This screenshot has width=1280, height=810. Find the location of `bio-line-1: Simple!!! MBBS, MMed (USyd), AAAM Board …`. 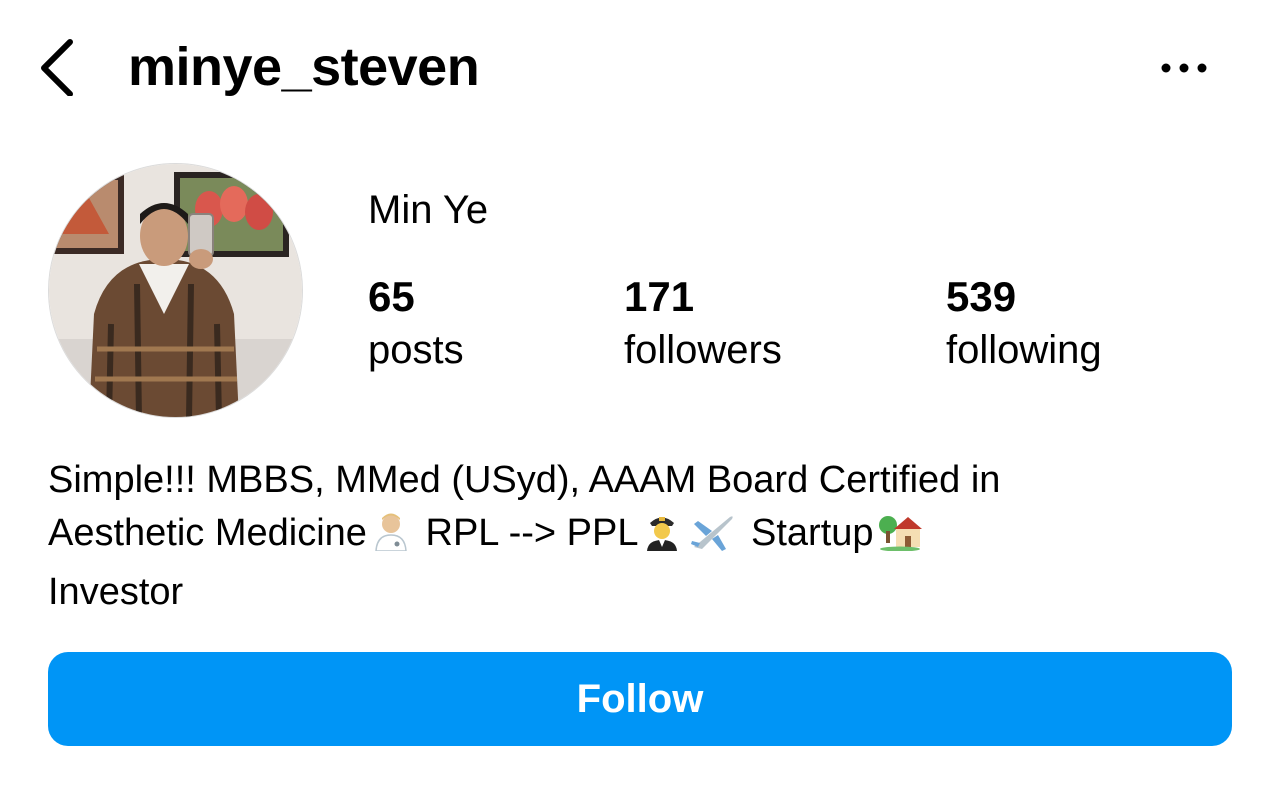

bio-line-1: Simple!!! MBBS, MMed (USyd), AAAM Board … is located at coordinates (524, 480).